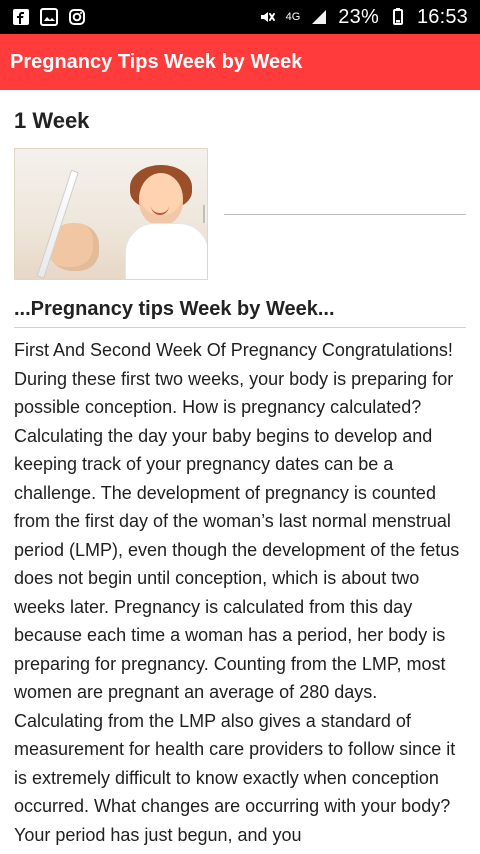 The width and height of the screenshot is (480, 854). Describe the element at coordinates (319, 17) in the screenshot. I see `signal-icon` at that location.